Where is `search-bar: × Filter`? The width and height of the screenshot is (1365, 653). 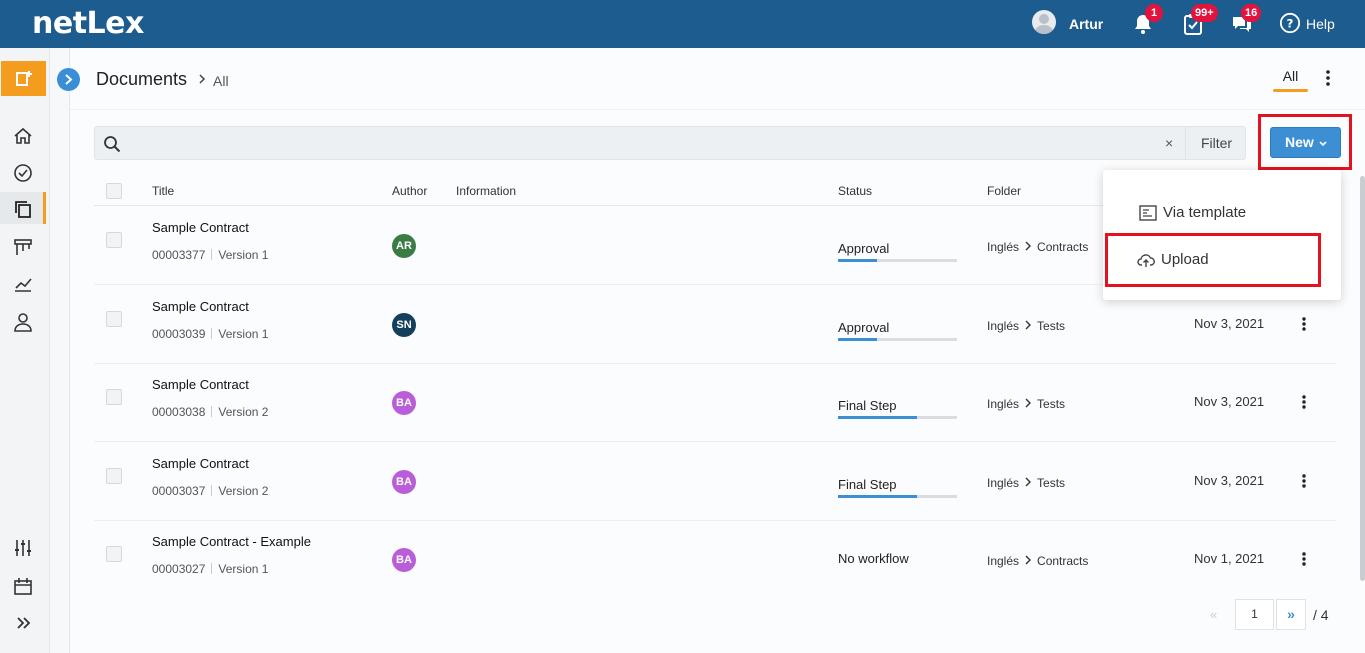
search-bar: × Filter is located at coordinates (670, 143).